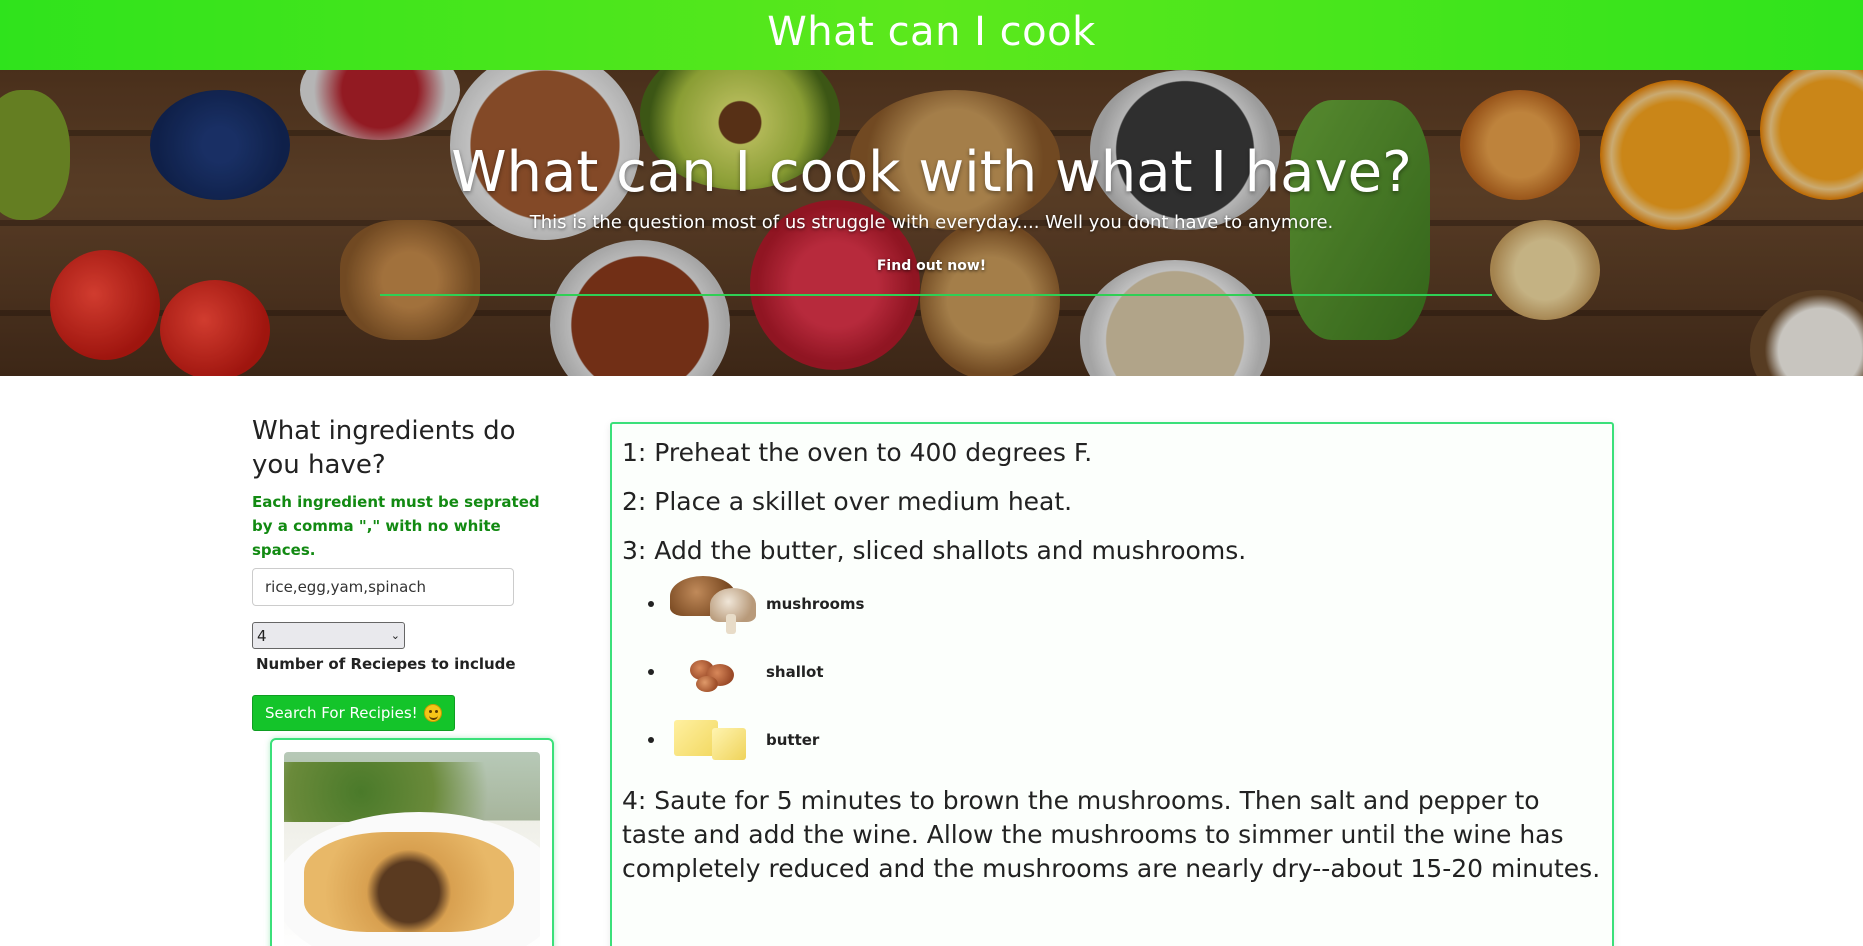 Image resolution: width=1863 pixels, height=946 pixels. What do you see at coordinates (383, 587) in the screenshot?
I see `ingredients-input` at bounding box center [383, 587].